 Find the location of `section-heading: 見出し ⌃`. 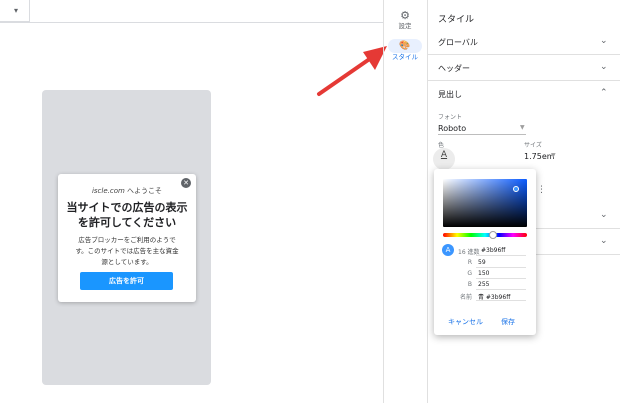

section-heading: 見出し ⌃ is located at coordinates (524, 94).